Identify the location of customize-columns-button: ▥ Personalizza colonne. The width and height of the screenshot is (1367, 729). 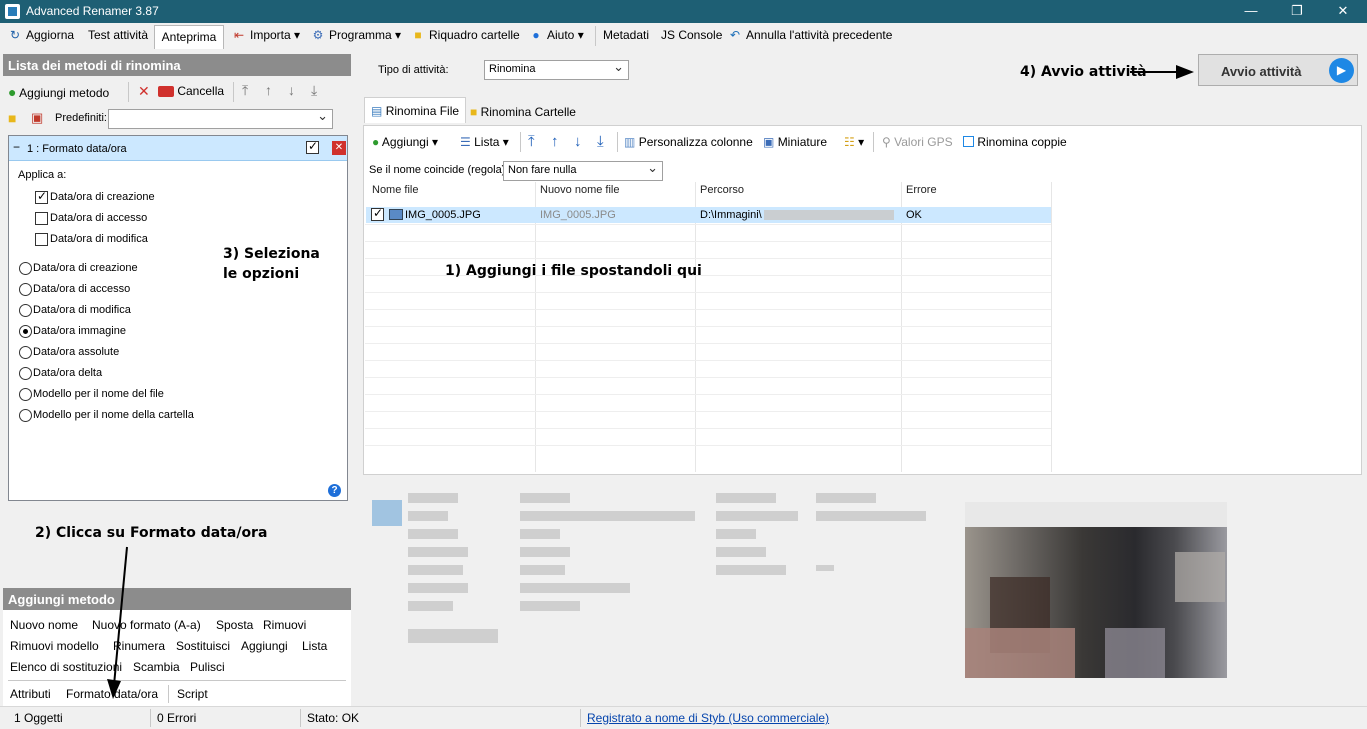
(688, 142).